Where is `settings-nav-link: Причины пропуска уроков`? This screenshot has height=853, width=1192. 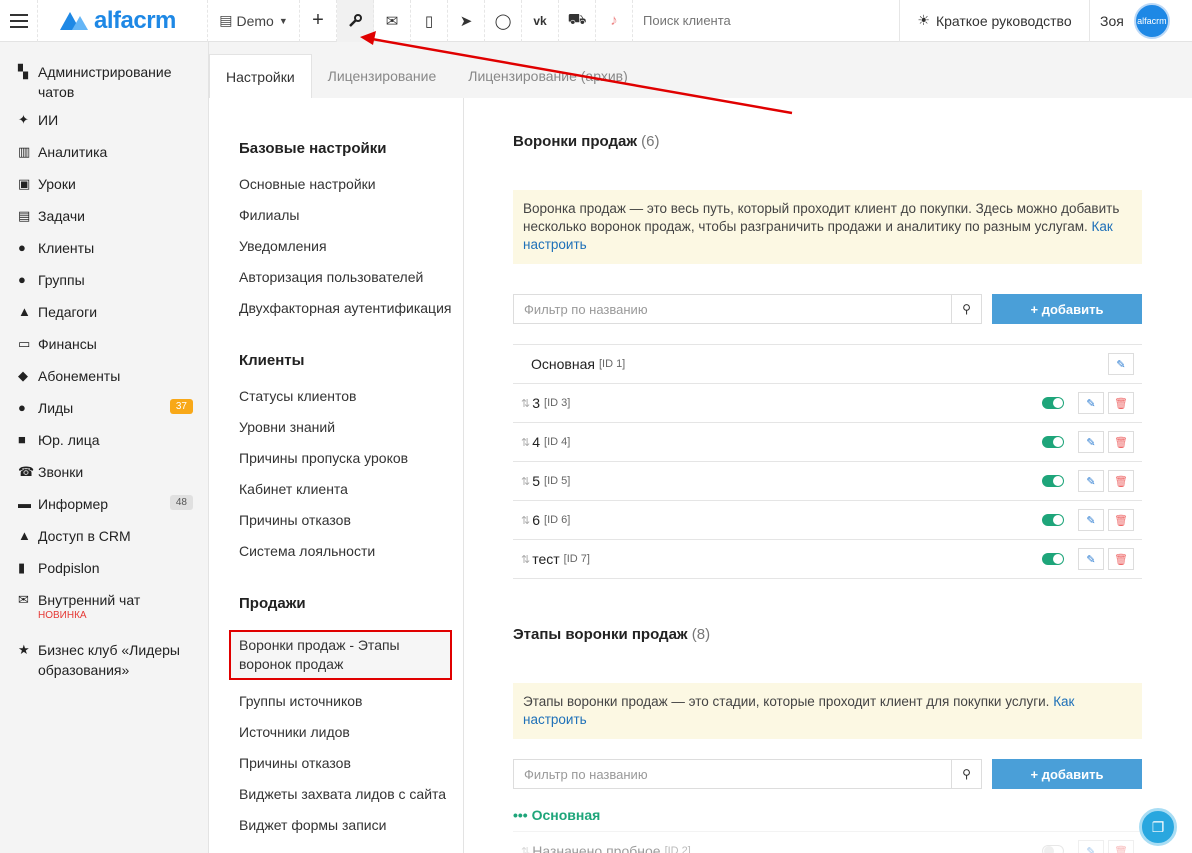
settings-nav-link: Причины пропуска уроков is located at coordinates (351, 458).